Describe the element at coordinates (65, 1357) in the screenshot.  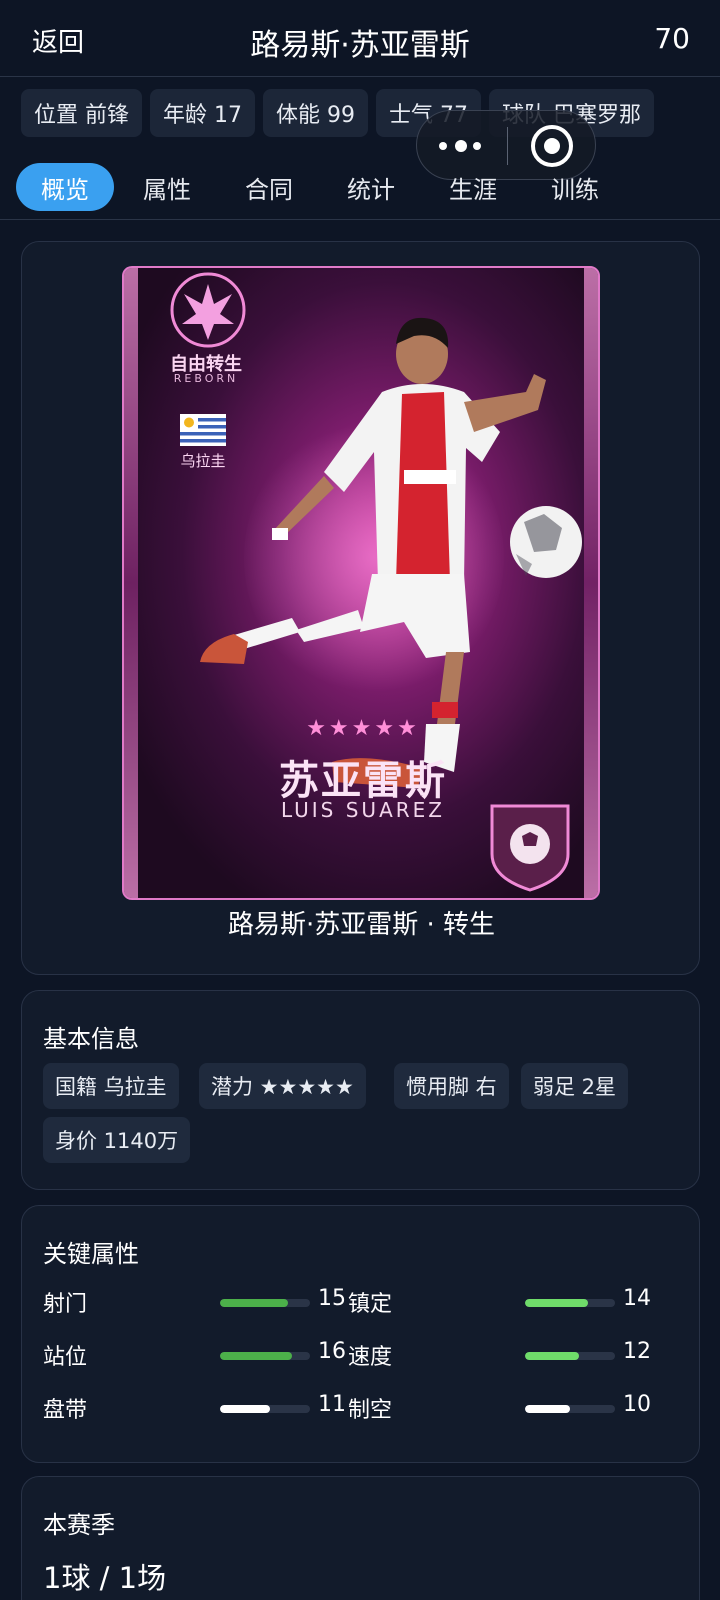
I see `attr-label: 站位` at that location.